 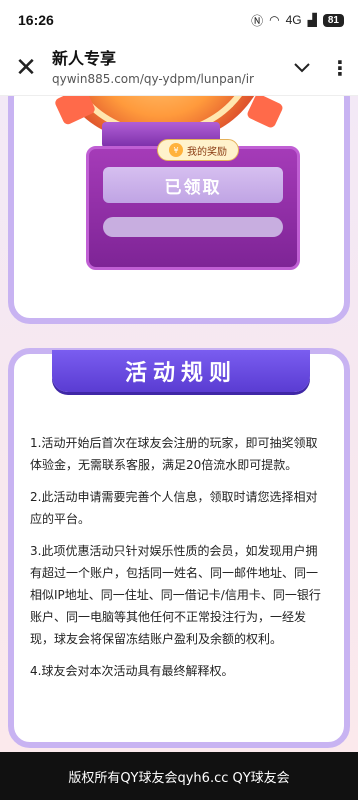 What do you see at coordinates (302, 68) in the screenshot?
I see `chevron-down-icon` at bounding box center [302, 68].